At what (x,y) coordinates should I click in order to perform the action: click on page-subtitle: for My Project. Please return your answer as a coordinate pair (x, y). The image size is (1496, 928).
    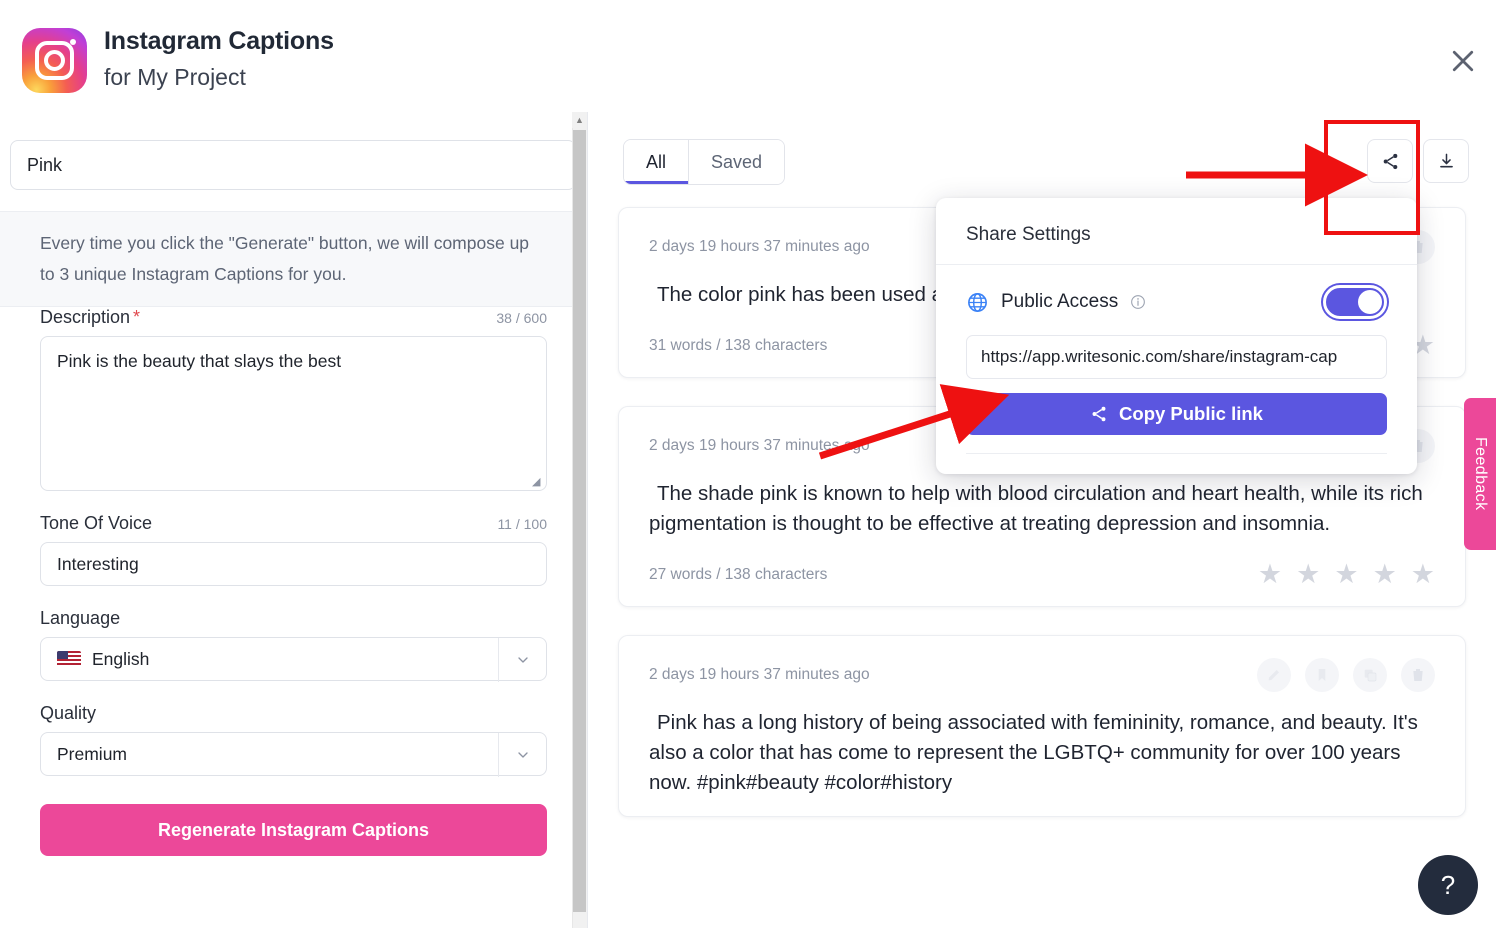
    Looking at the image, I should click on (175, 77).